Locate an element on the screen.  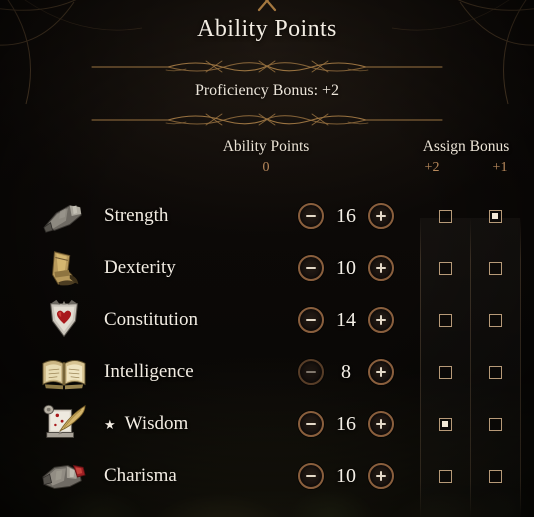
ability-row: ★ Wisdom 16 is located at coordinates (267, 424).